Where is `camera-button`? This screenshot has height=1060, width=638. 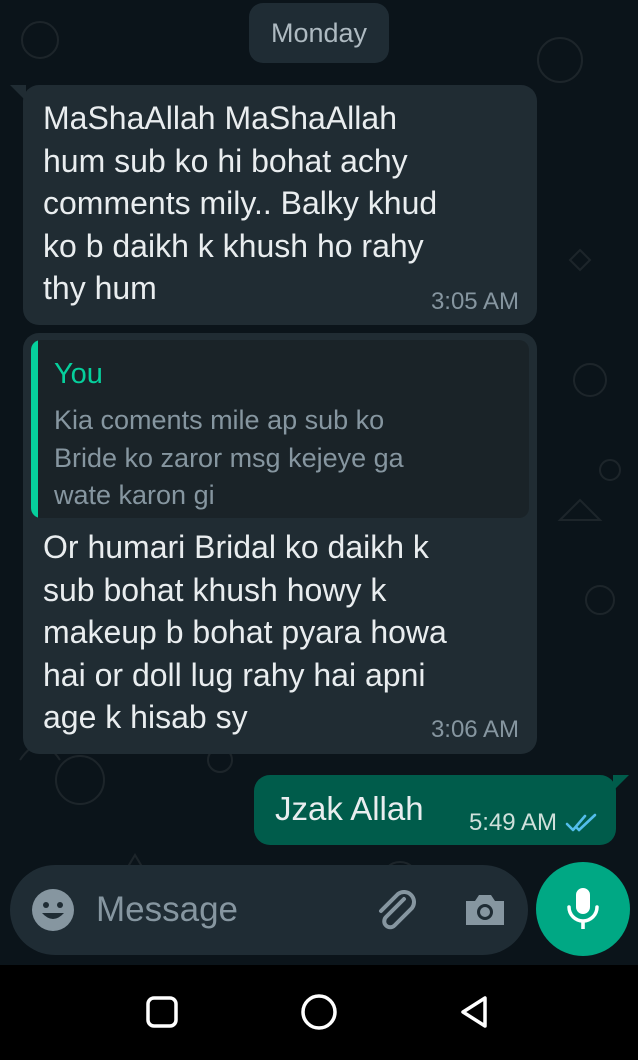
camera-button is located at coordinates (485, 910).